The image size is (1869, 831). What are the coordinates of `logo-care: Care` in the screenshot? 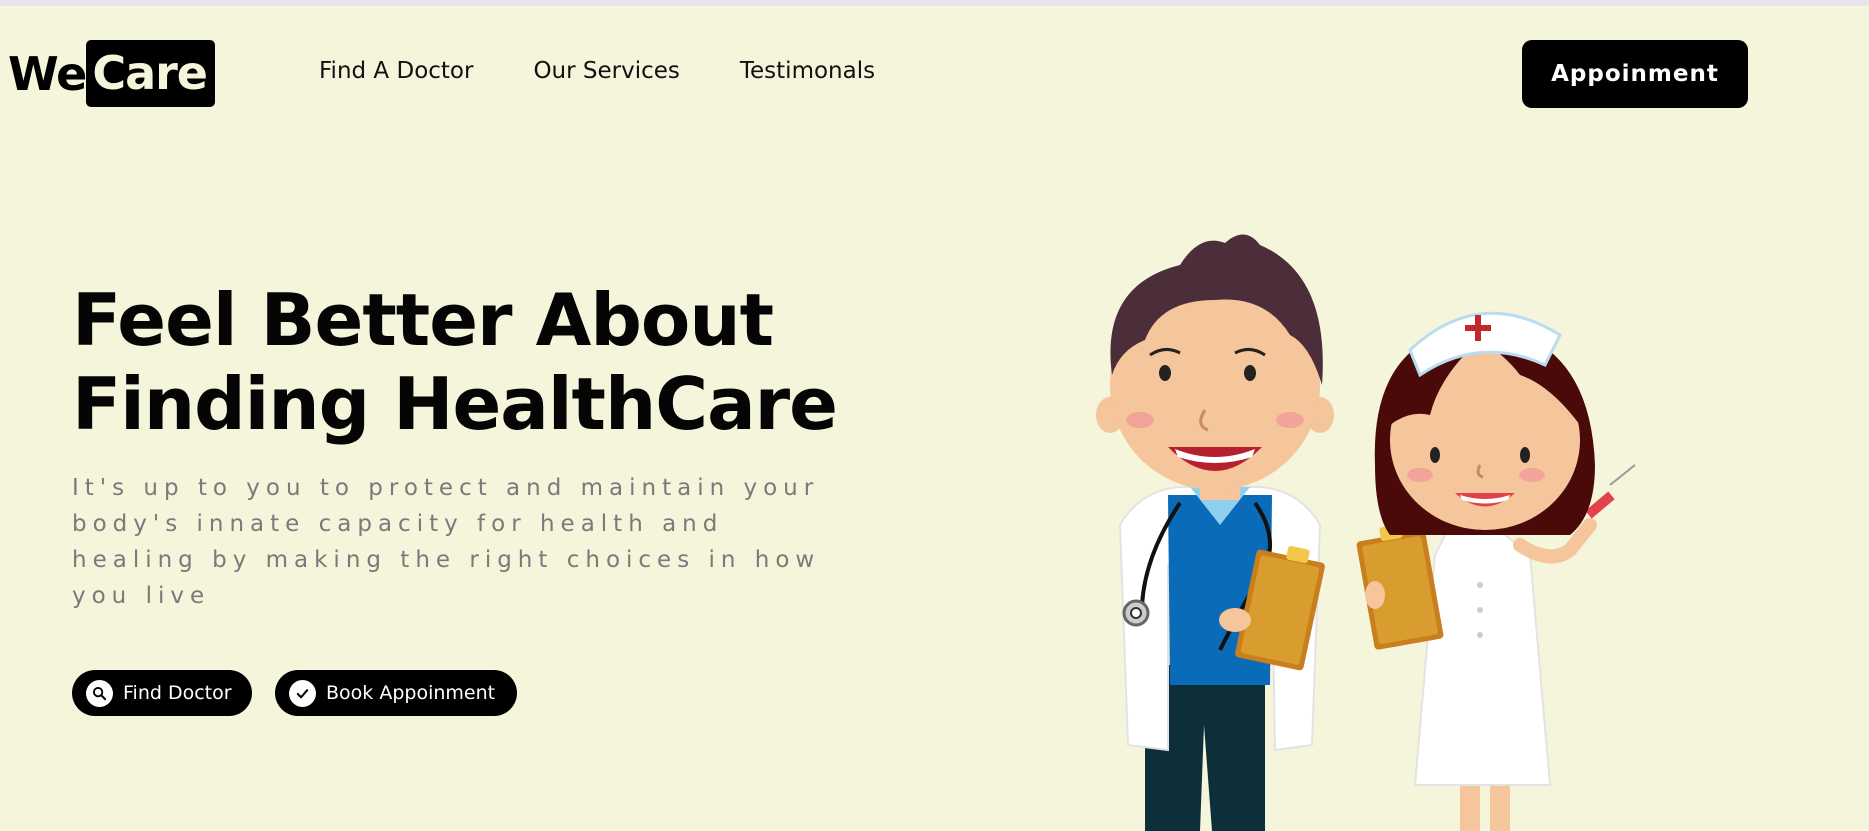 It's located at (150, 73).